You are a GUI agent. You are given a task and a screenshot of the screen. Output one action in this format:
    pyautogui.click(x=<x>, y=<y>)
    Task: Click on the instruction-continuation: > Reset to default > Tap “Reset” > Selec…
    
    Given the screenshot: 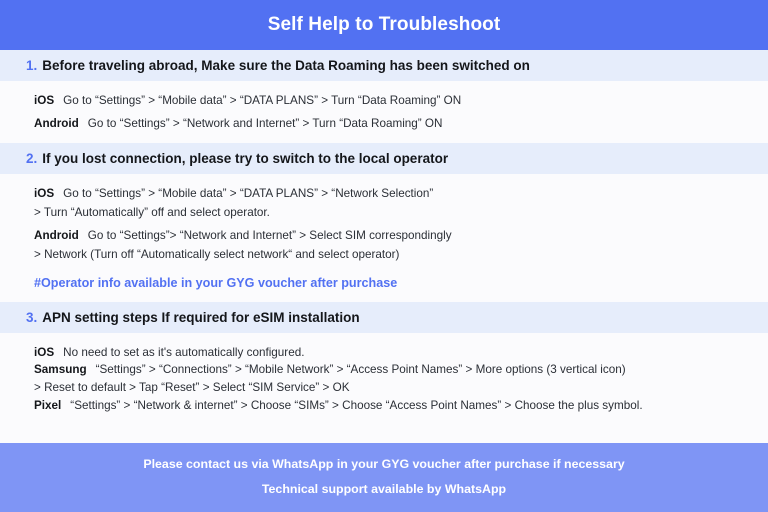 What is the action you would take?
    pyautogui.click(x=388, y=388)
    